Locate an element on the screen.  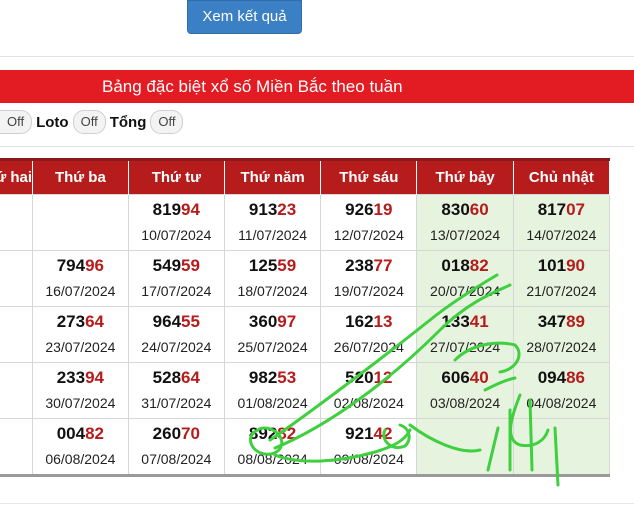
result-number: 79496 is located at coordinates (81, 266).